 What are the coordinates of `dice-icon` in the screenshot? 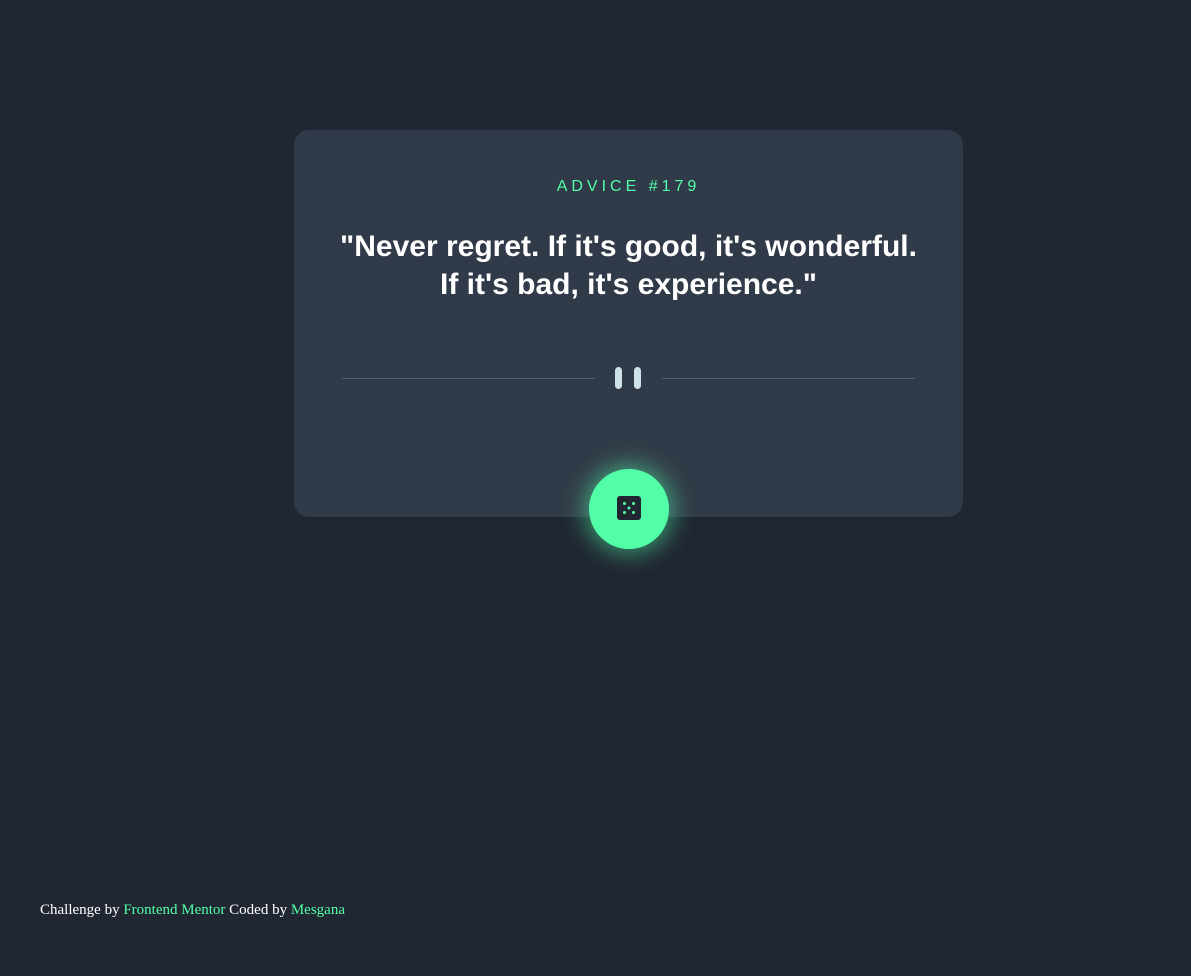 It's located at (629, 508).